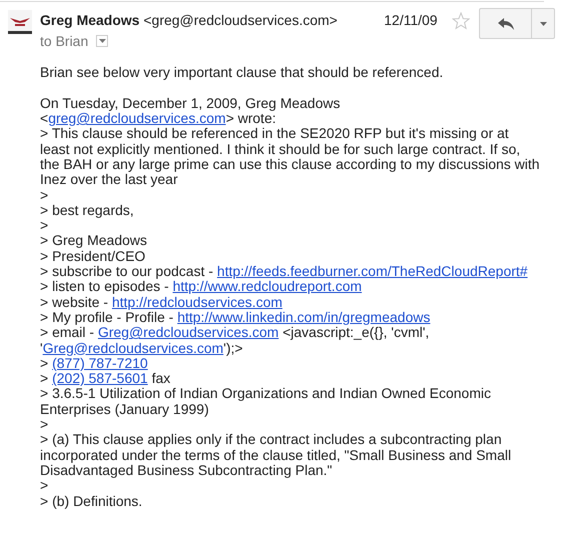  I want to click on message-text: > best regards,, so click(87, 210).